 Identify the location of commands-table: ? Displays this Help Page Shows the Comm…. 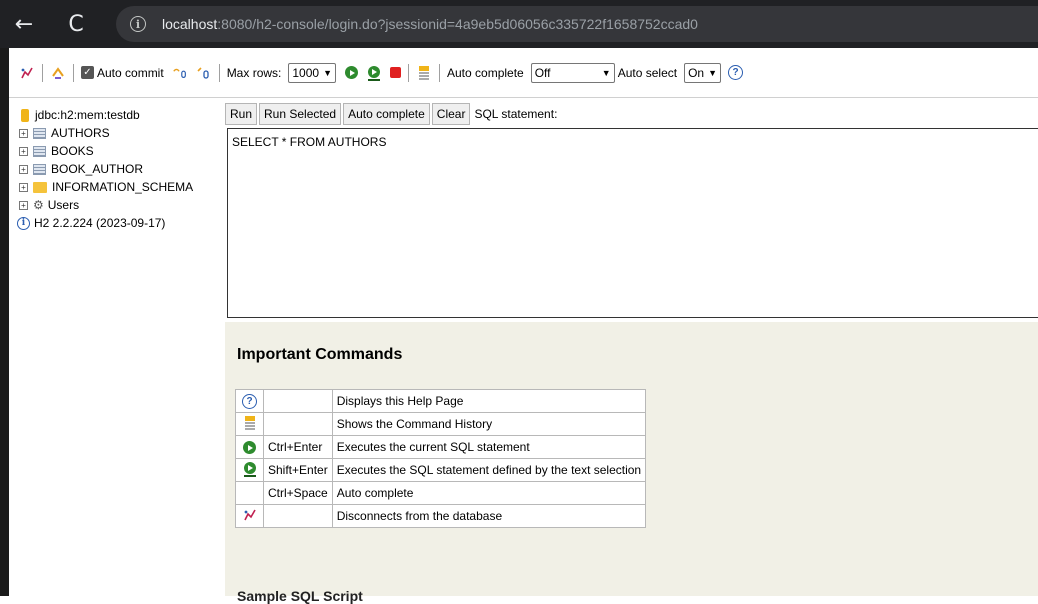
(441, 458).